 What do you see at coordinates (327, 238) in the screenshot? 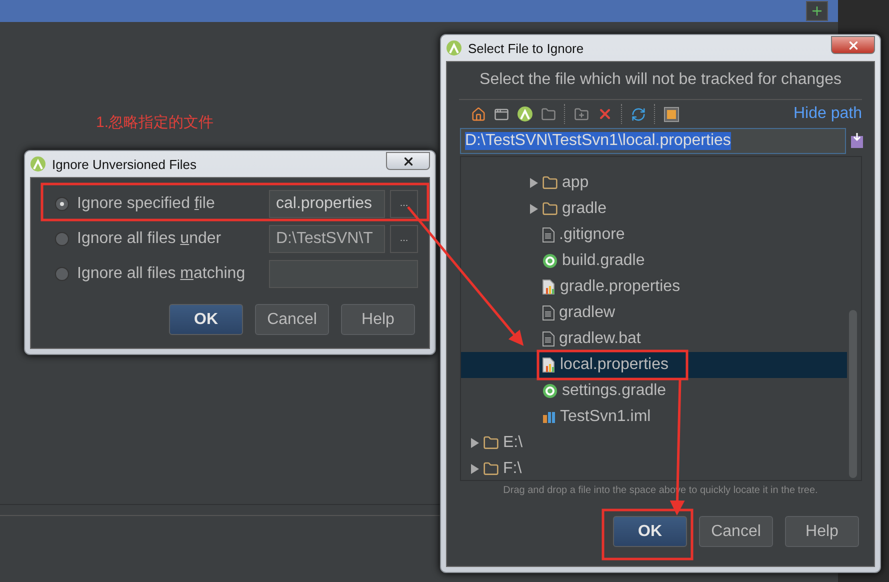
I see `input-field: D:\TestSVN\T` at bounding box center [327, 238].